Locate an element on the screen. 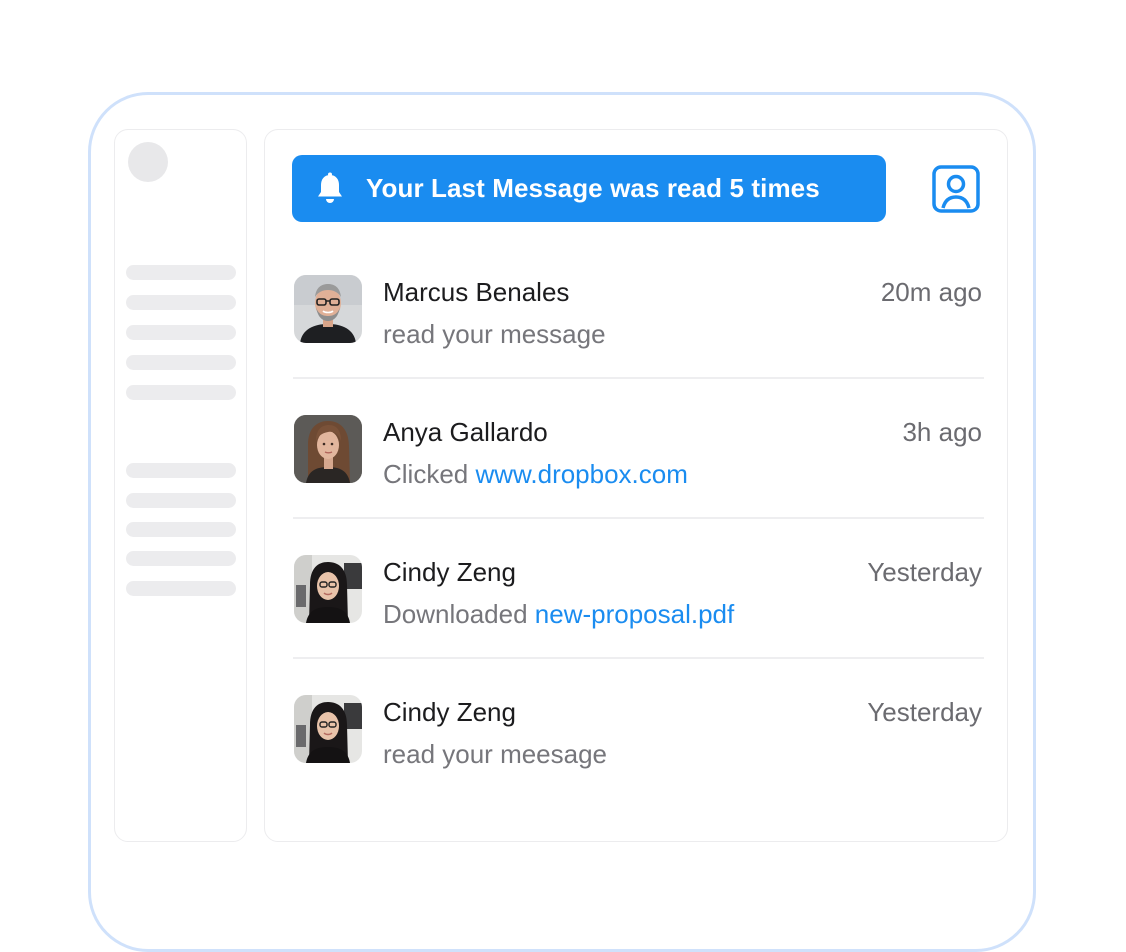 This screenshot has width=1126, height=952. notification-banner: Your Last Message was read 5 times is located at coordinates (589, 188).